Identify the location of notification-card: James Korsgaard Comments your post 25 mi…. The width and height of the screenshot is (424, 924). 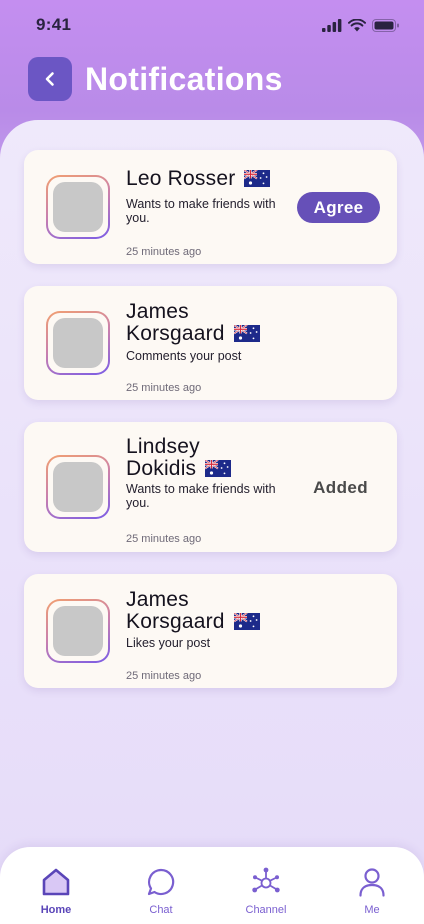
(210, 343).